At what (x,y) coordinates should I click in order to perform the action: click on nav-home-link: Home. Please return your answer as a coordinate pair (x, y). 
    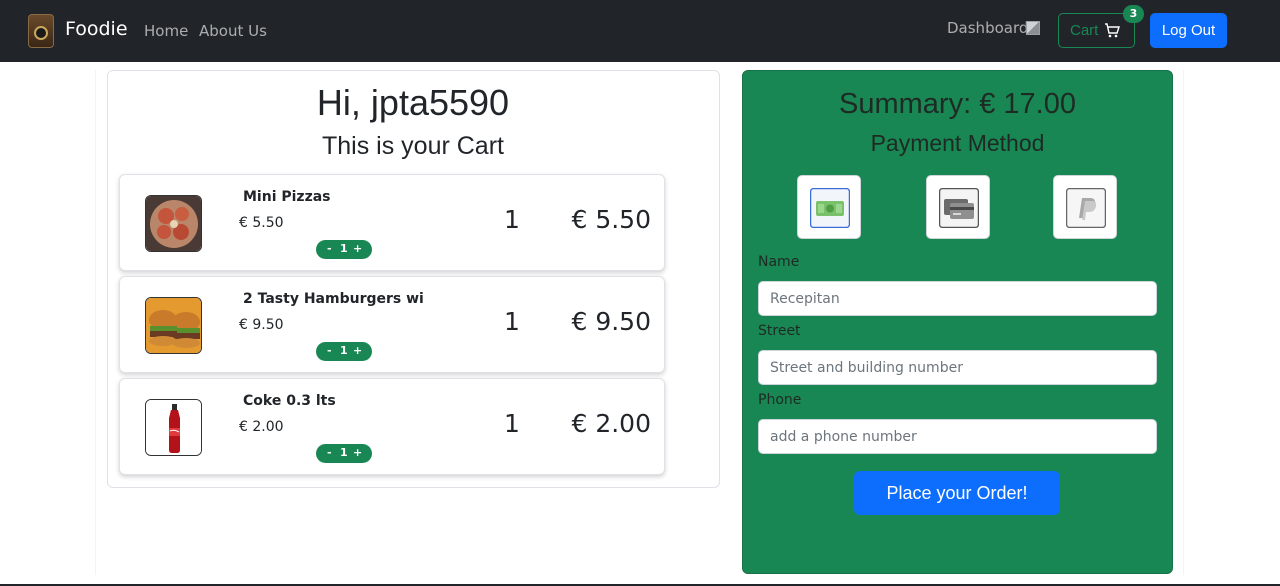
    Looking at the image, I should click on (166, 31).